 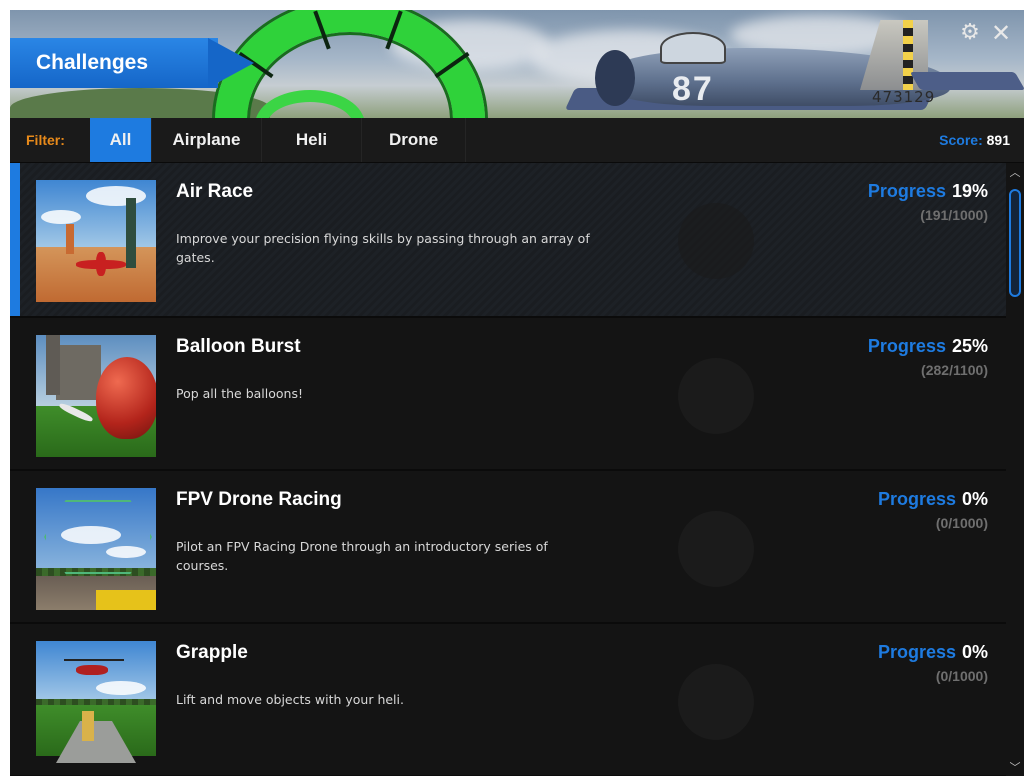 What do you see at coordinates (290, 699) in the screenshot?
I see `challenge-description: Lift and move objects with your heli.` at bounding box center [290, 699].